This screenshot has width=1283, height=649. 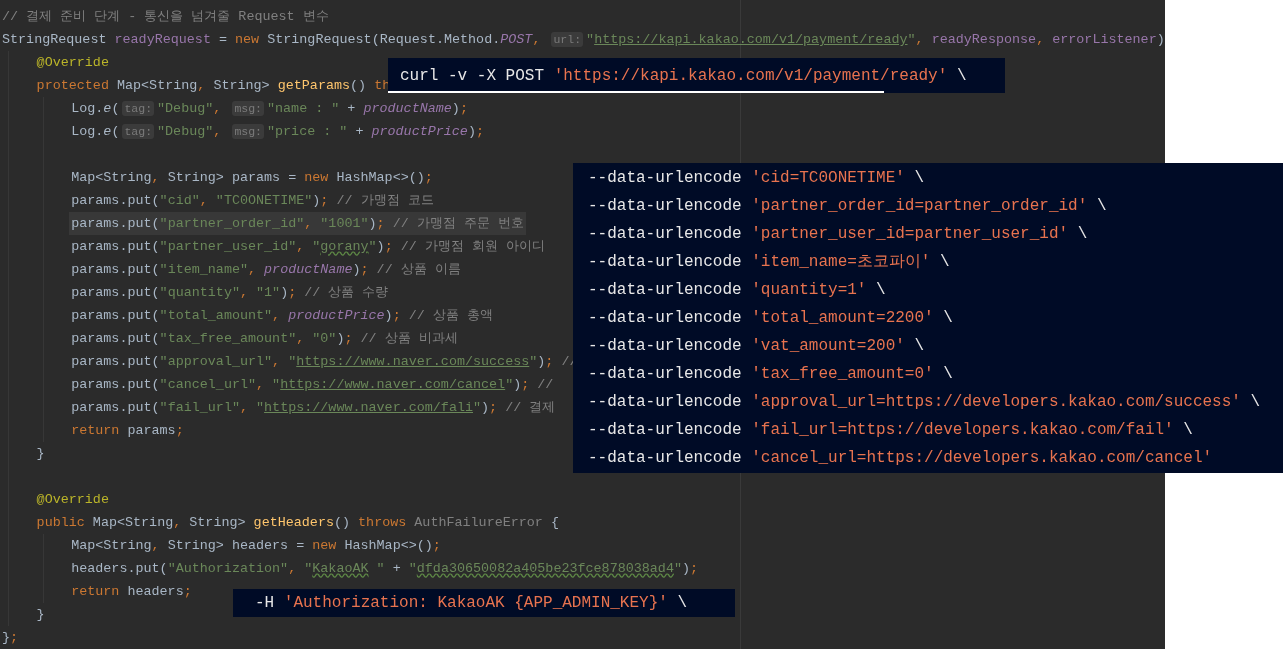 What do you see at coordinates (684, 76) in the screenshot?
I see `command-line: curl -v -X POST 'https://kapi.kakao.com/v1/payment/ready' \` at bounding box center [684, 76].